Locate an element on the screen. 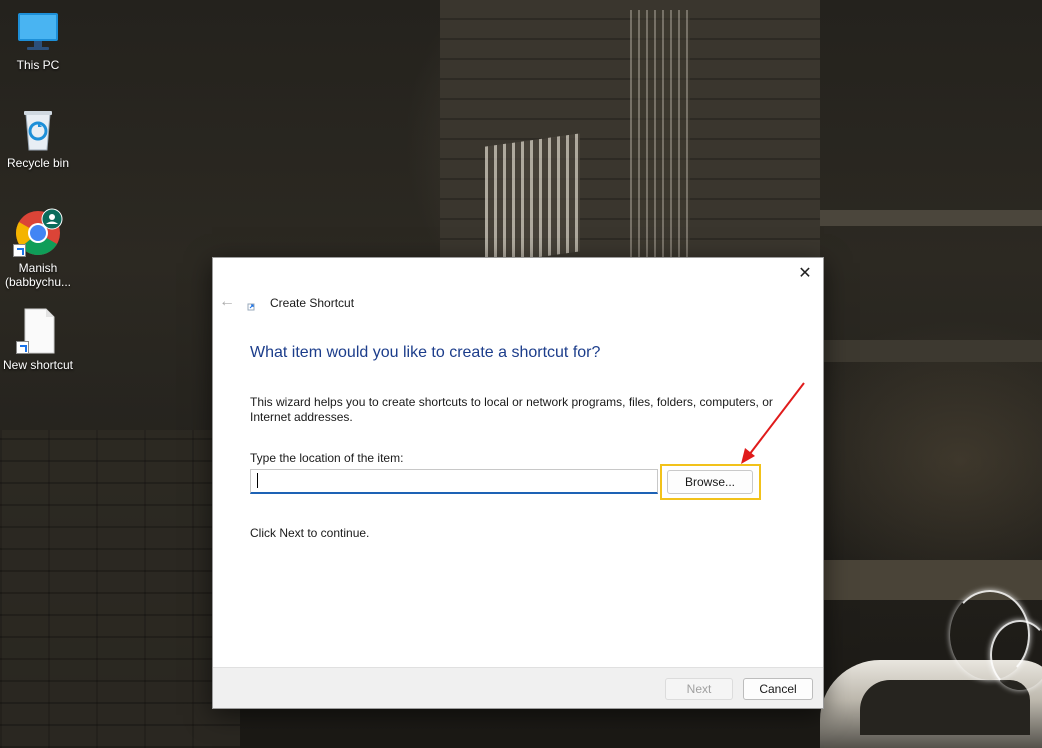 The width and height of the screenshot is (1042, 748). location-label: Type the location of the item: is located at coordinates (327, 458).